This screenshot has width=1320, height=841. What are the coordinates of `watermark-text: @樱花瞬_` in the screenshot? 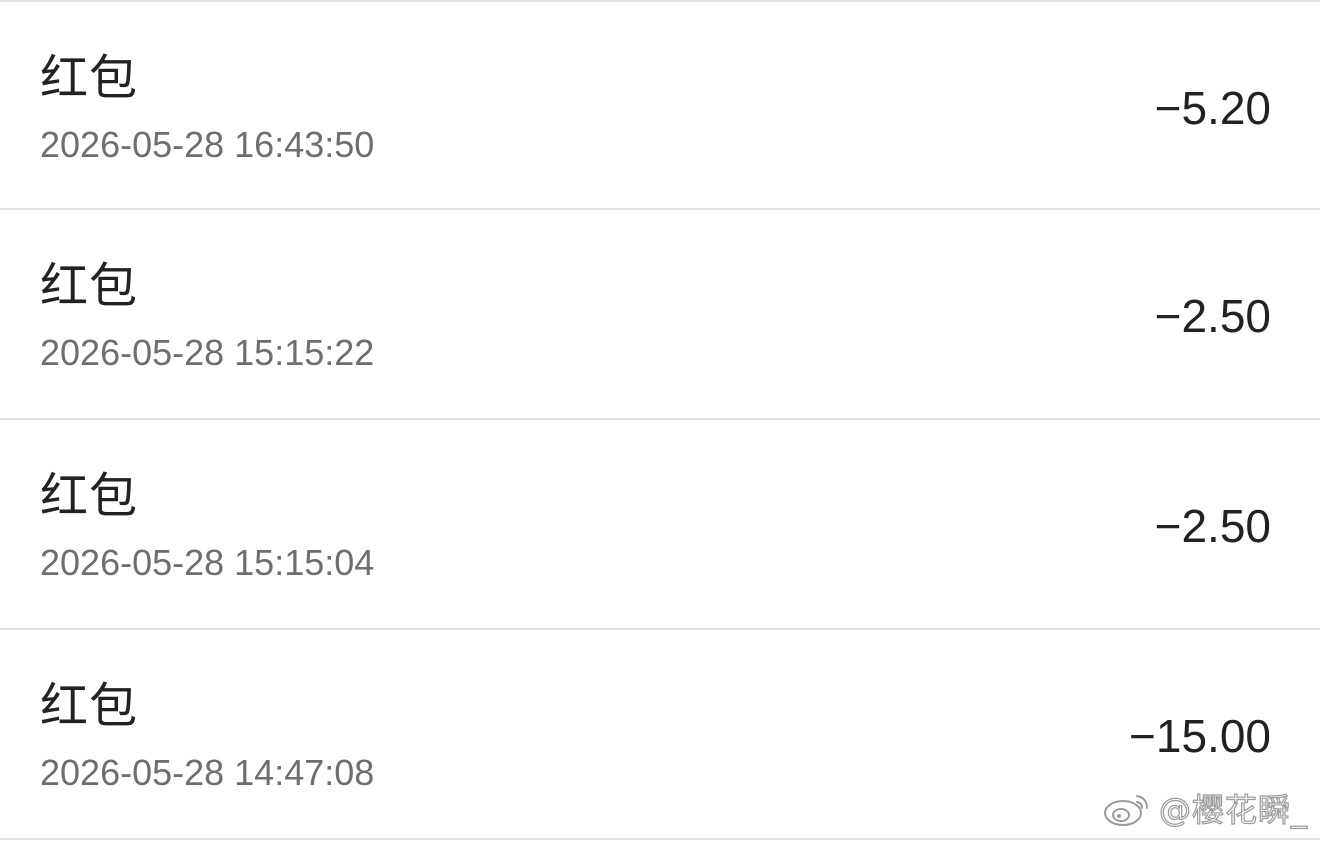 It's located at (1233, 809).